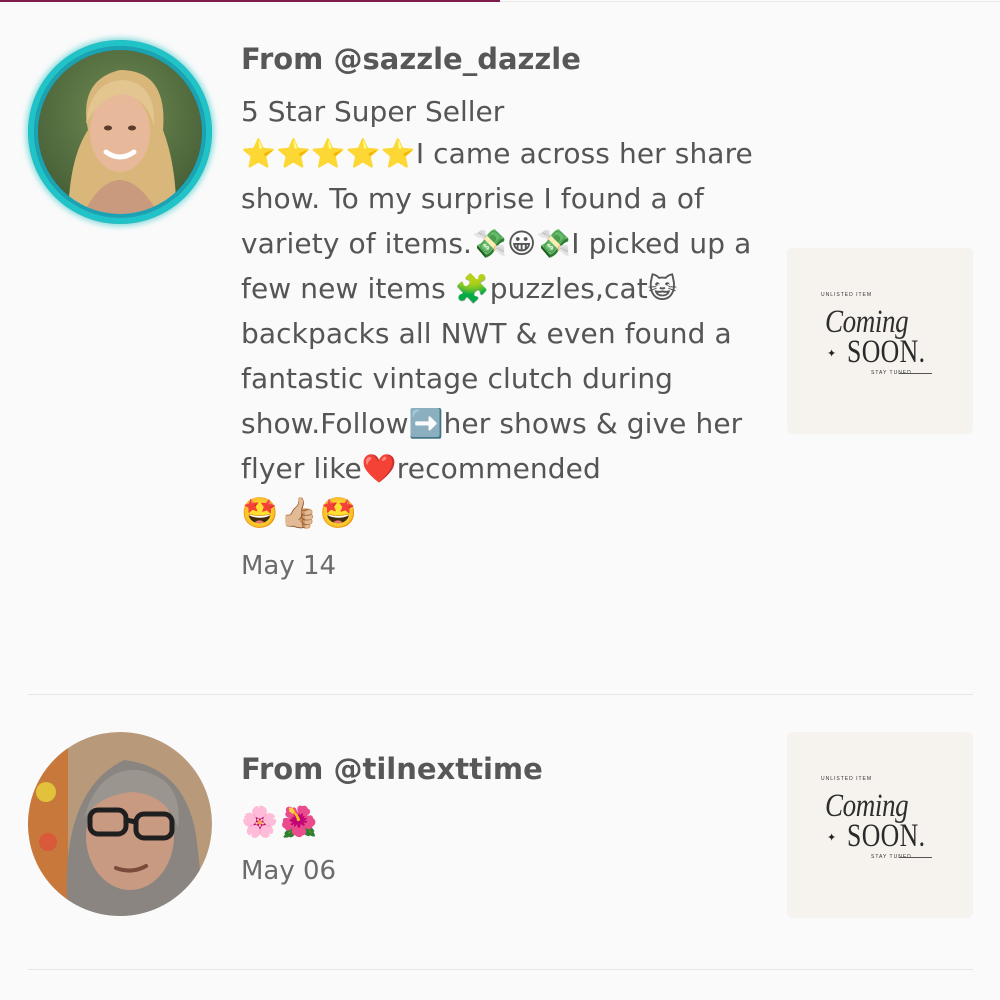 This screenshot has height=1000, width=1000. I want to click on avatar-woman-blonde-icon, so click(120, 132).